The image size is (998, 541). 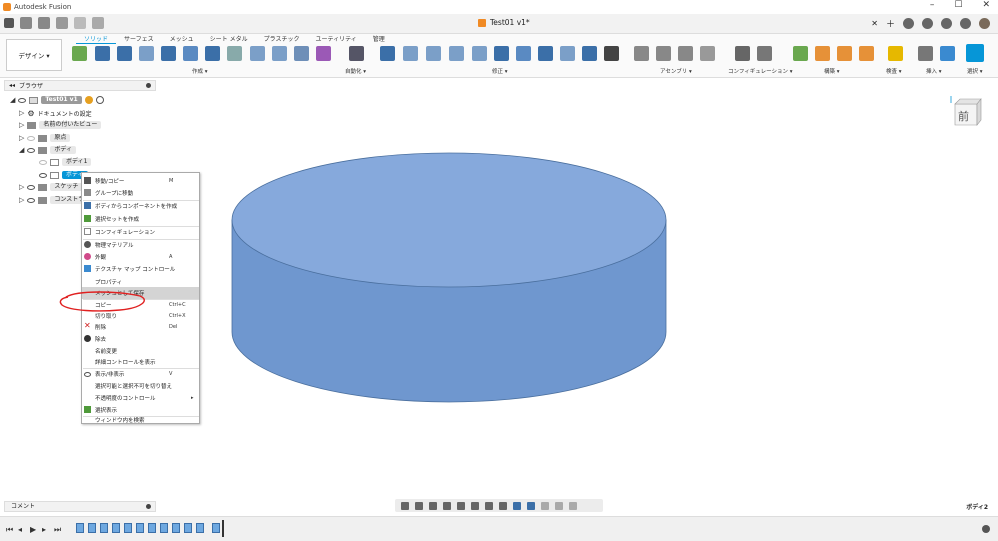 I want to click on group-select: 選択 ▾, so click(x=975, y=71).